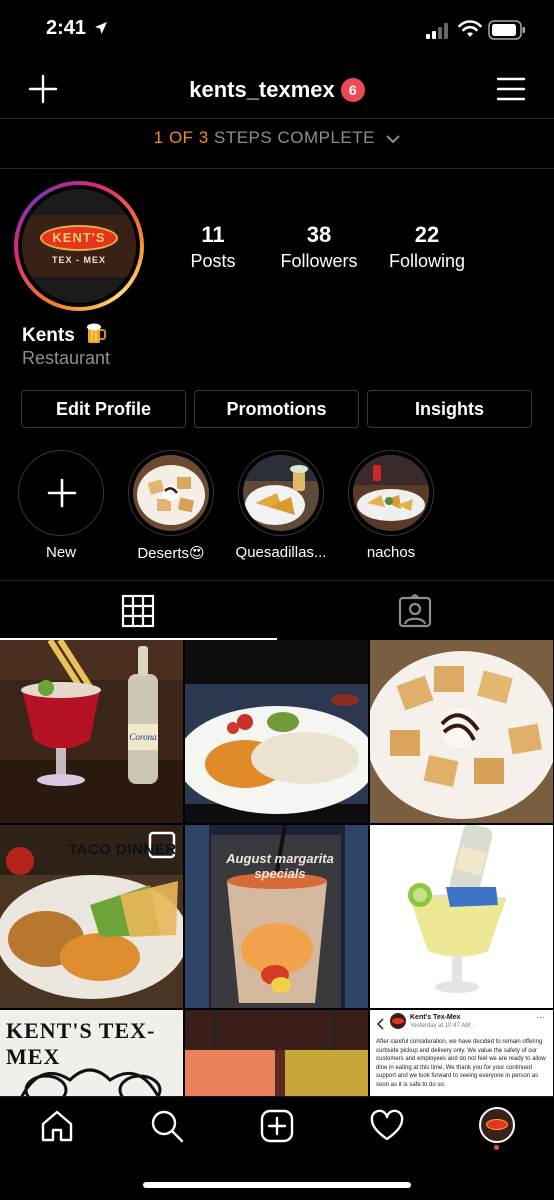 The width and height of the screenshot is (554, 1200). I want to click on notification-badge: 6, so click(352, 90).